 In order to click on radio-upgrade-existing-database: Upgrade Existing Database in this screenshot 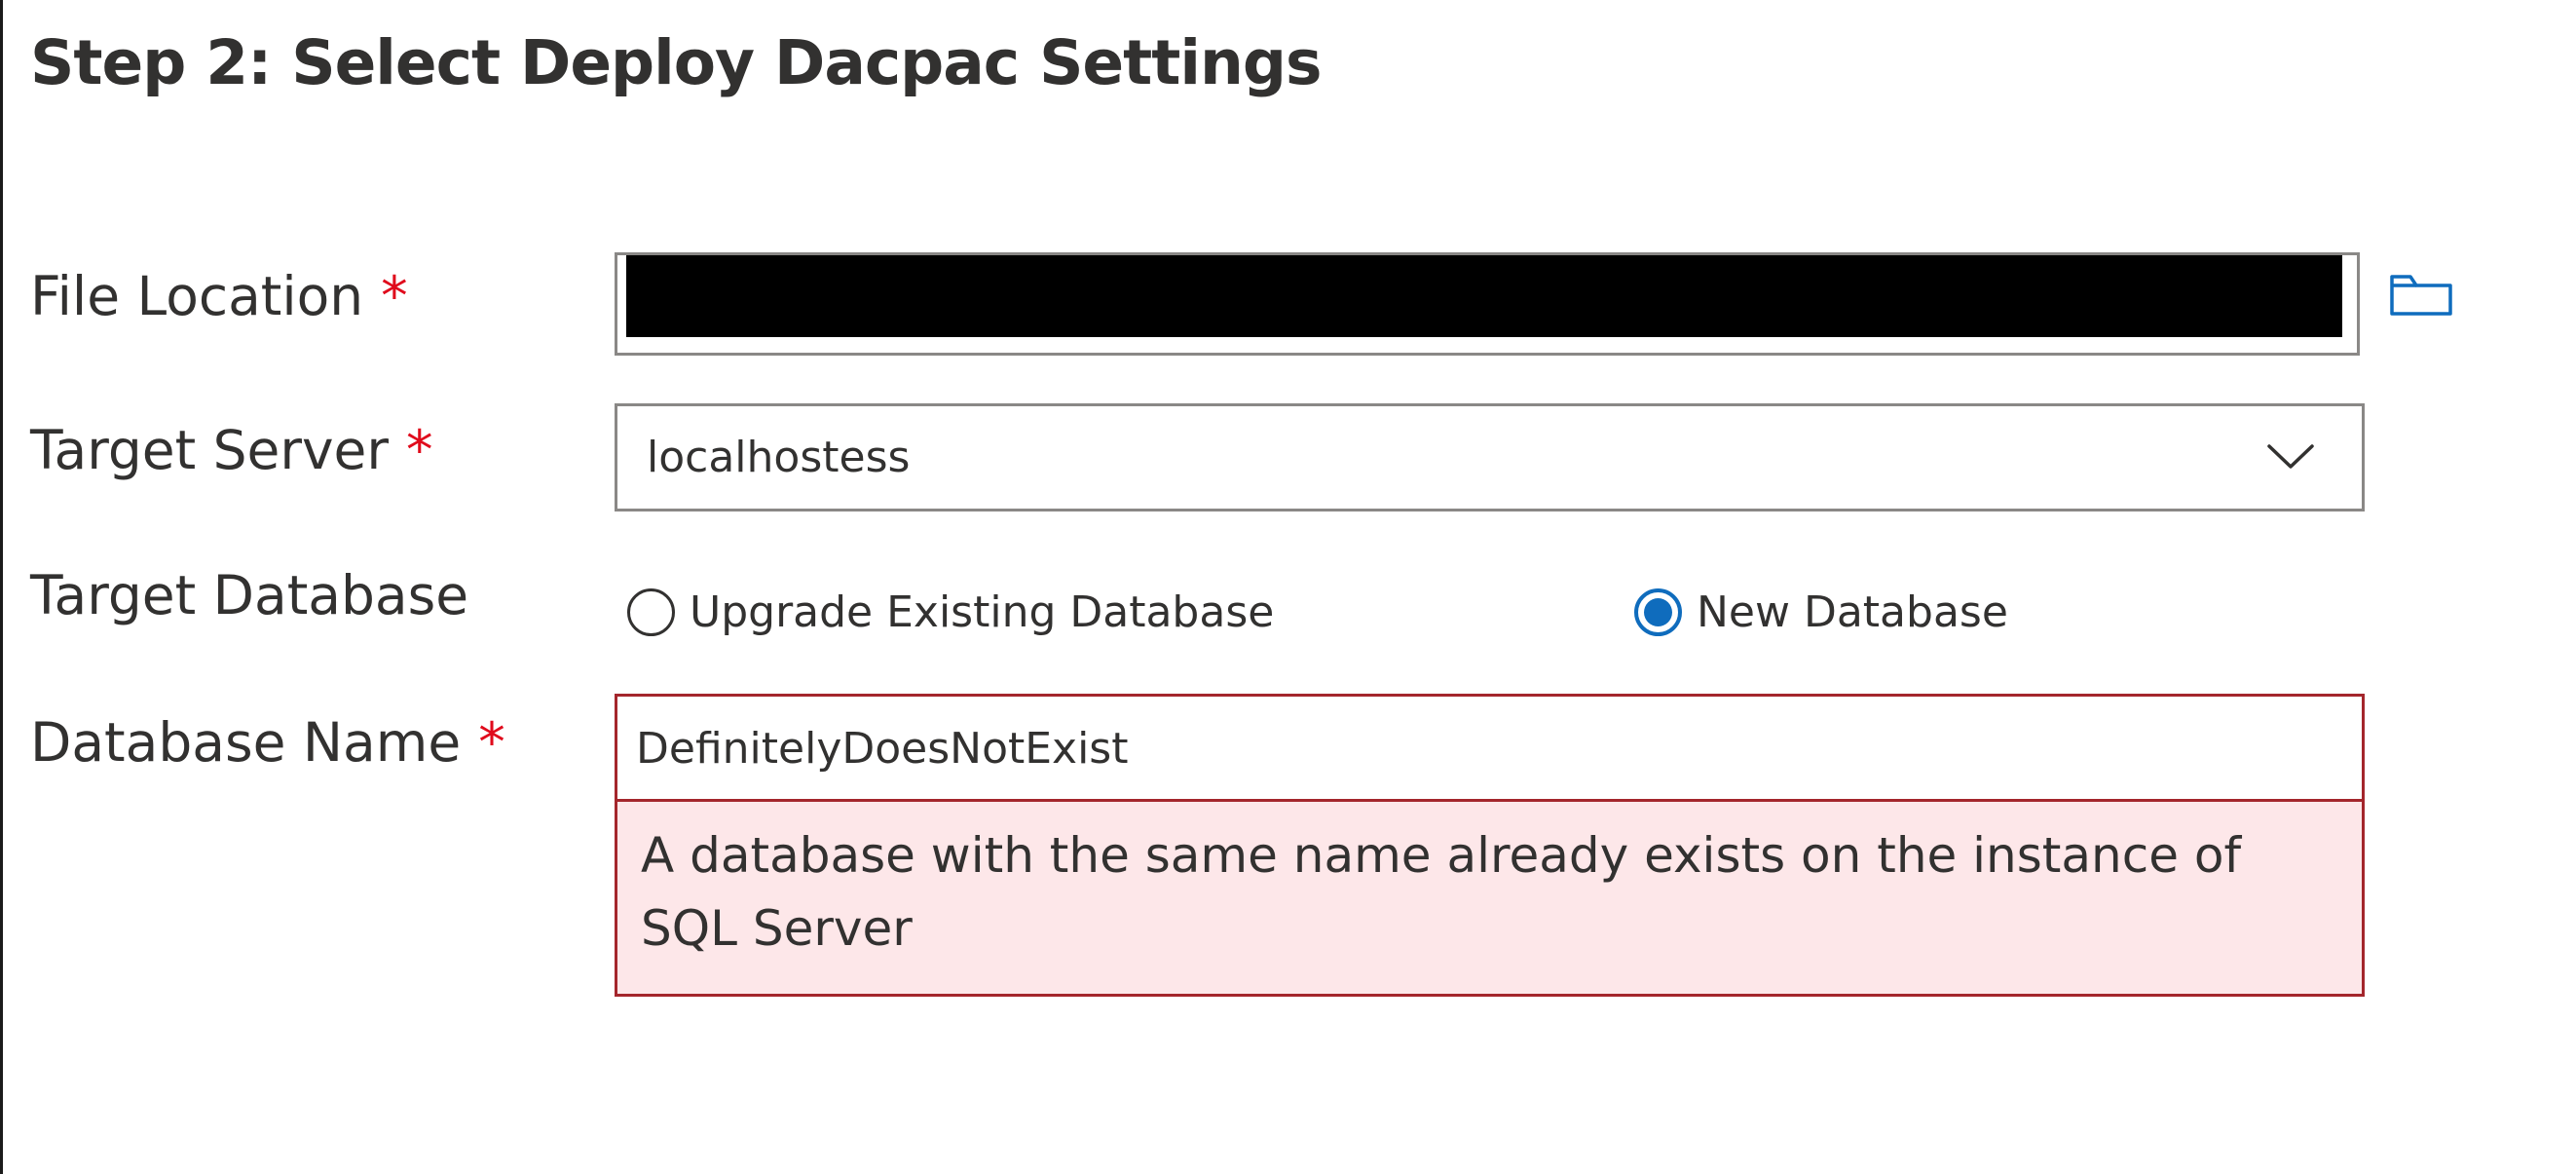, I will do `click(950, 612)`.